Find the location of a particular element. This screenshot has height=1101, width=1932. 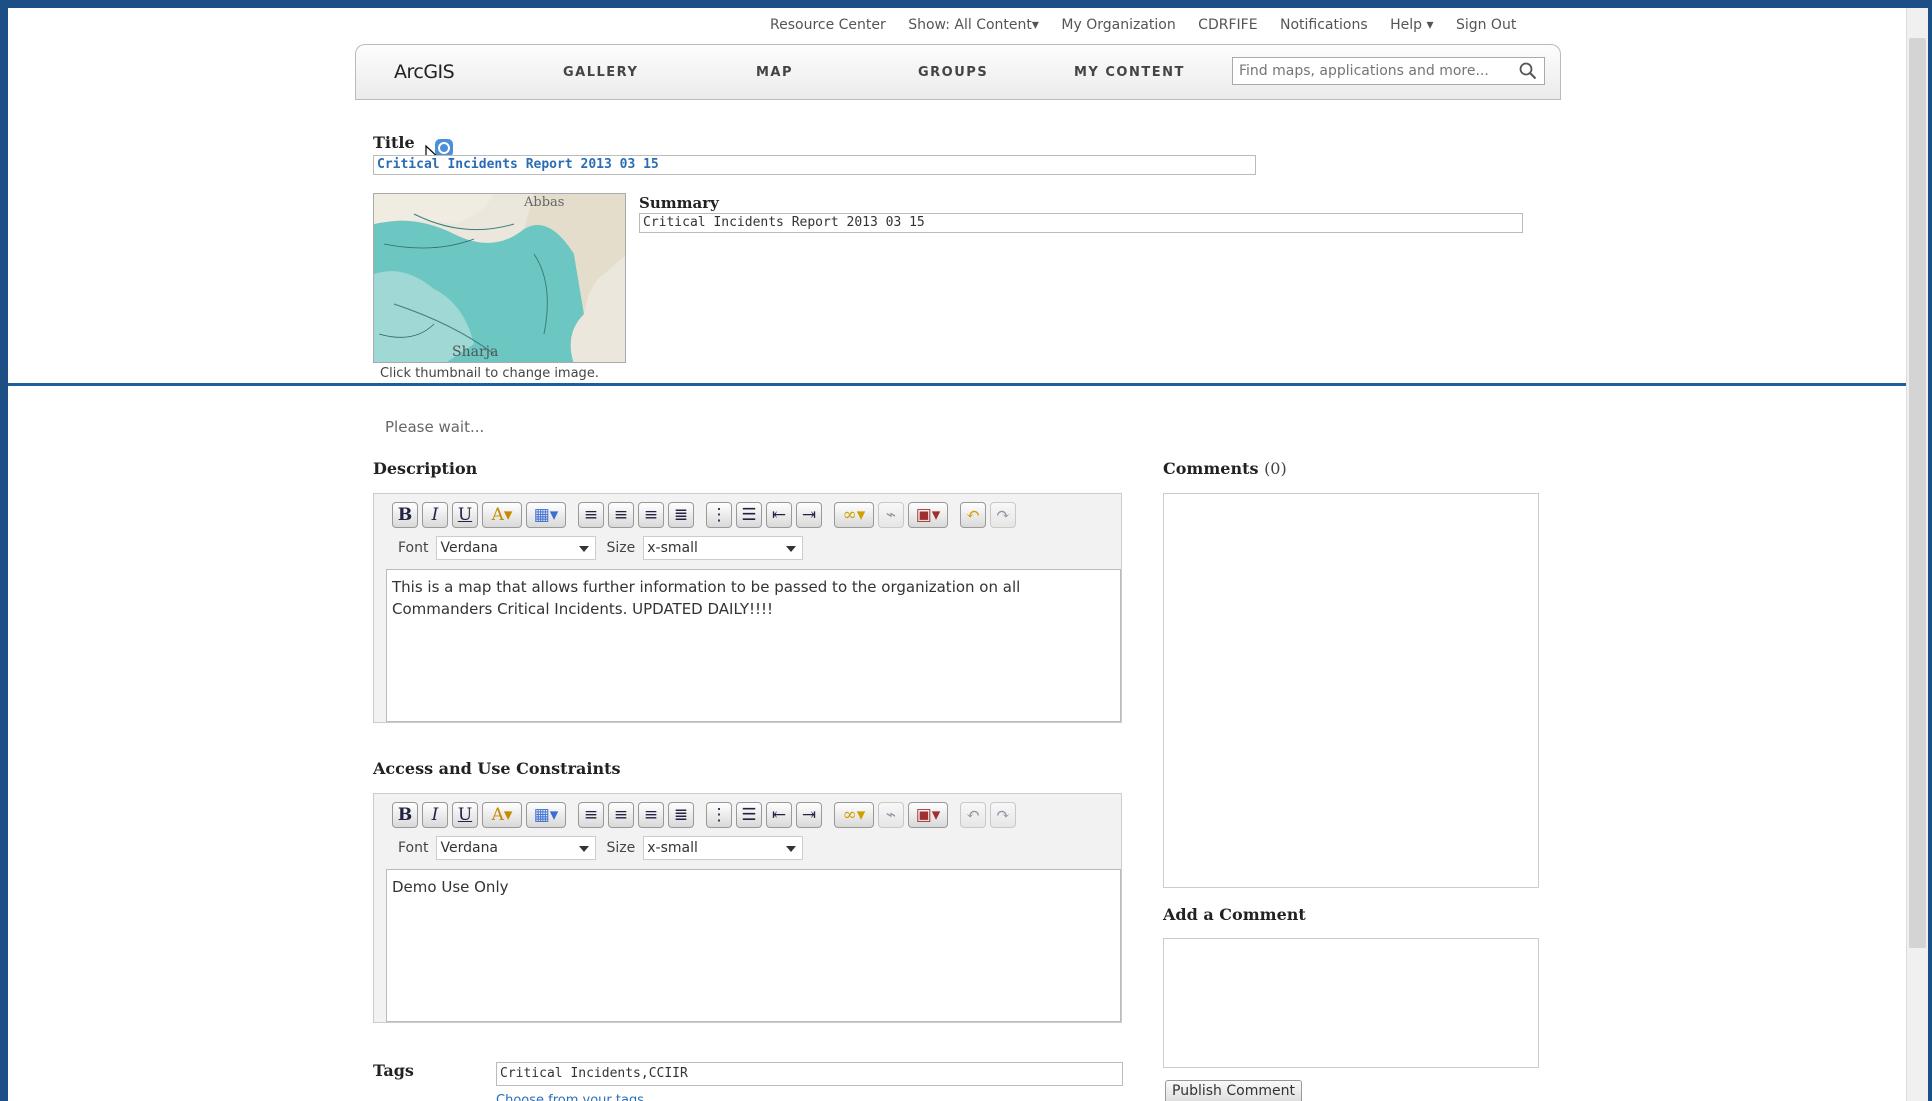

constraints-font-row: Font Verdana Size x-small is located at coordinates (605, 848).